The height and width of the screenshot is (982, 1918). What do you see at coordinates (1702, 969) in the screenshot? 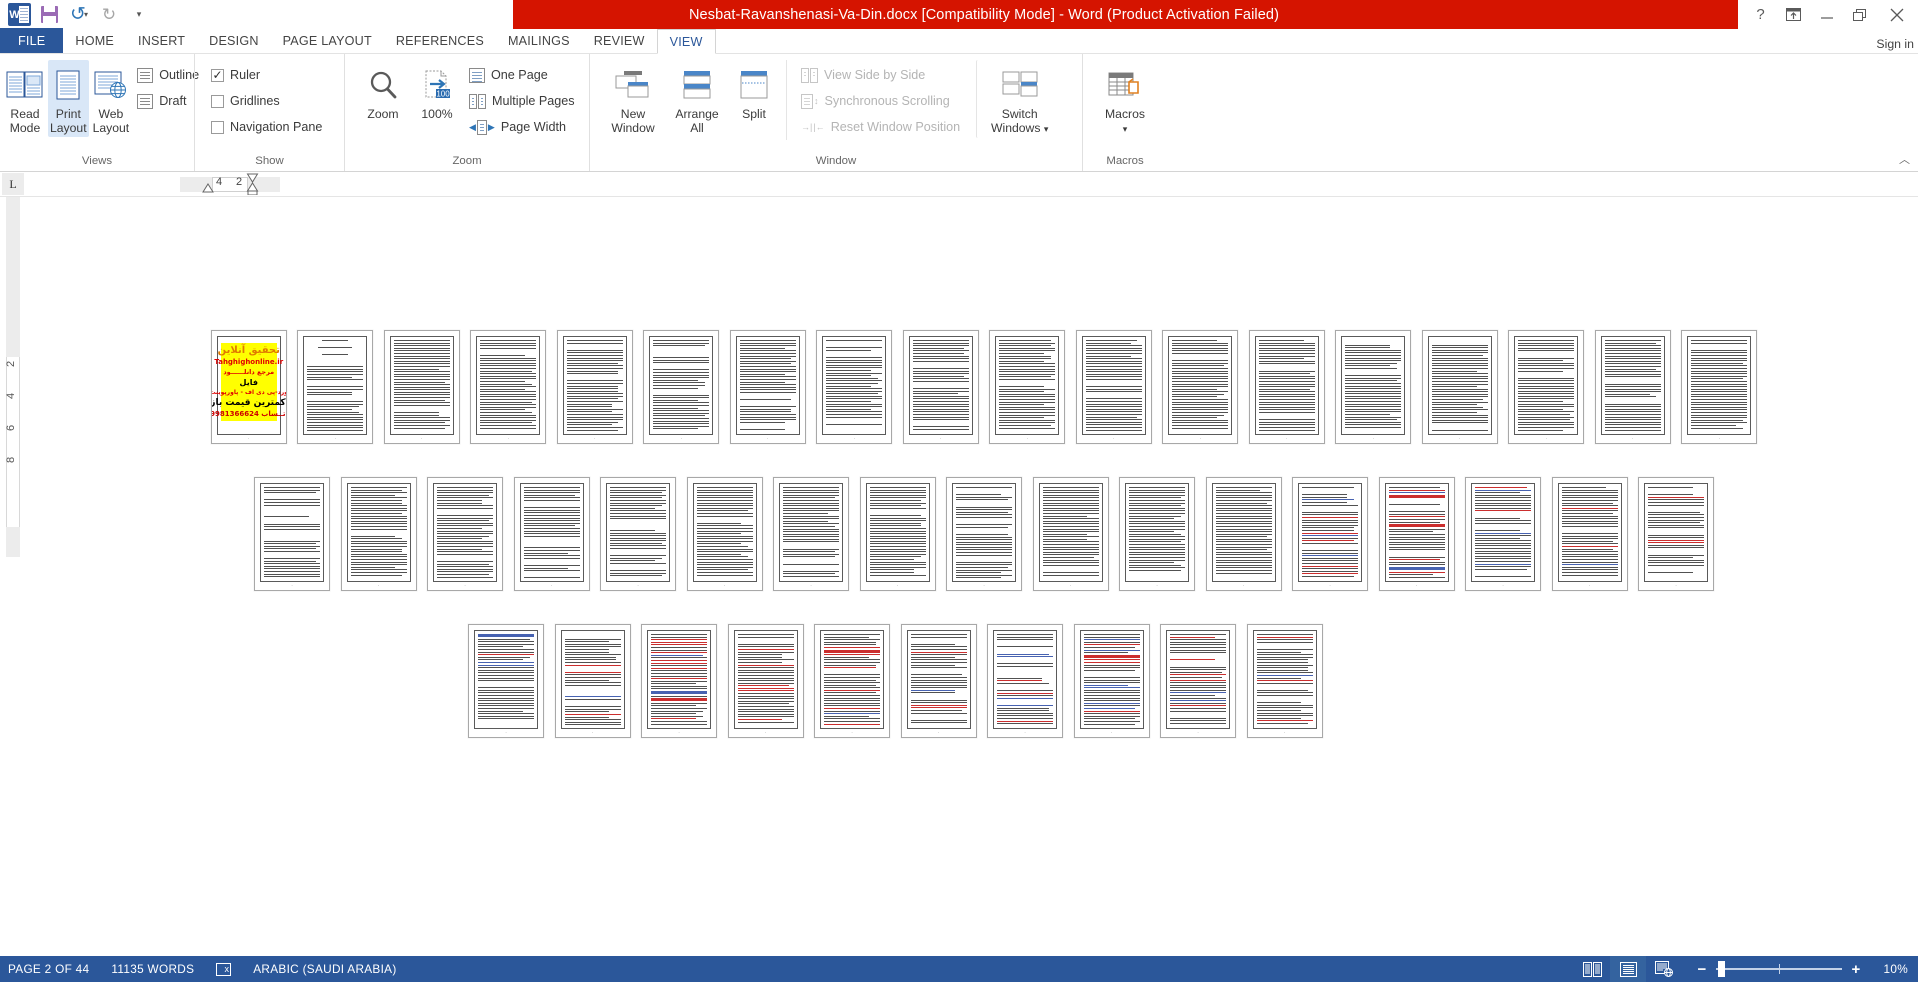
I see `zoom-out-button: −` at bounding box center [1702, 969].